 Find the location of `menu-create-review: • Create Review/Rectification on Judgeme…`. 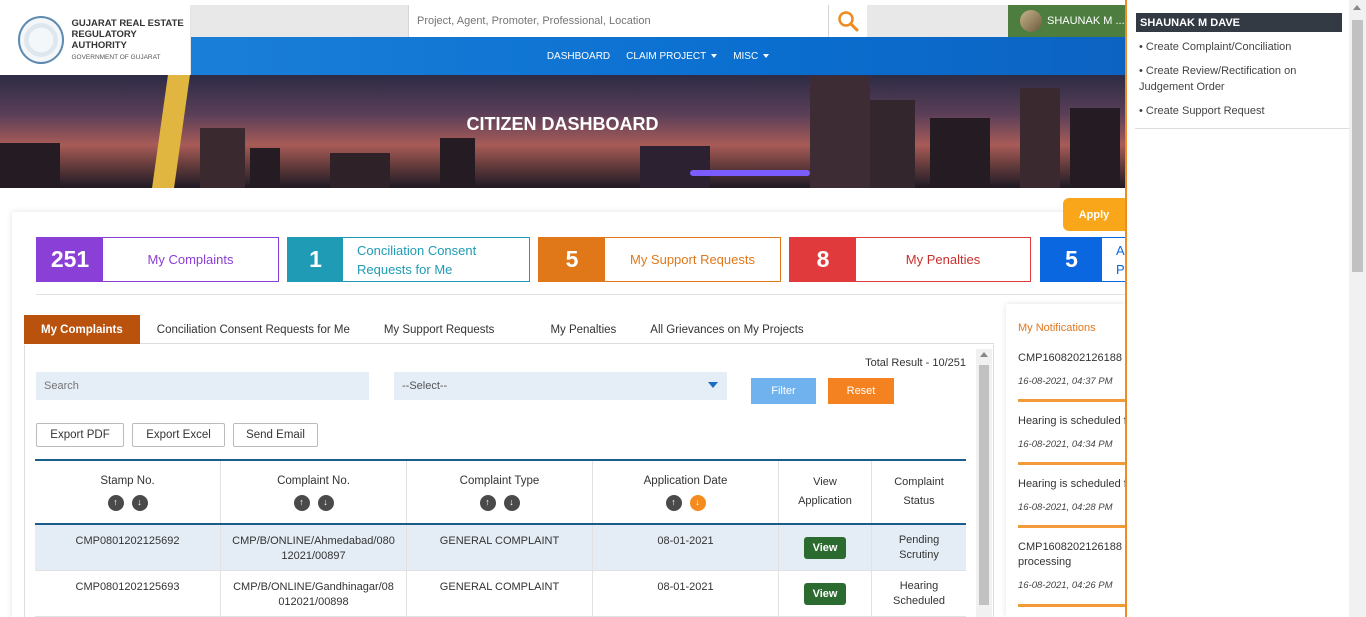

menu-create-review: • Create Review/Rectification on Judgeme… is located at coordinates (1241, 79).